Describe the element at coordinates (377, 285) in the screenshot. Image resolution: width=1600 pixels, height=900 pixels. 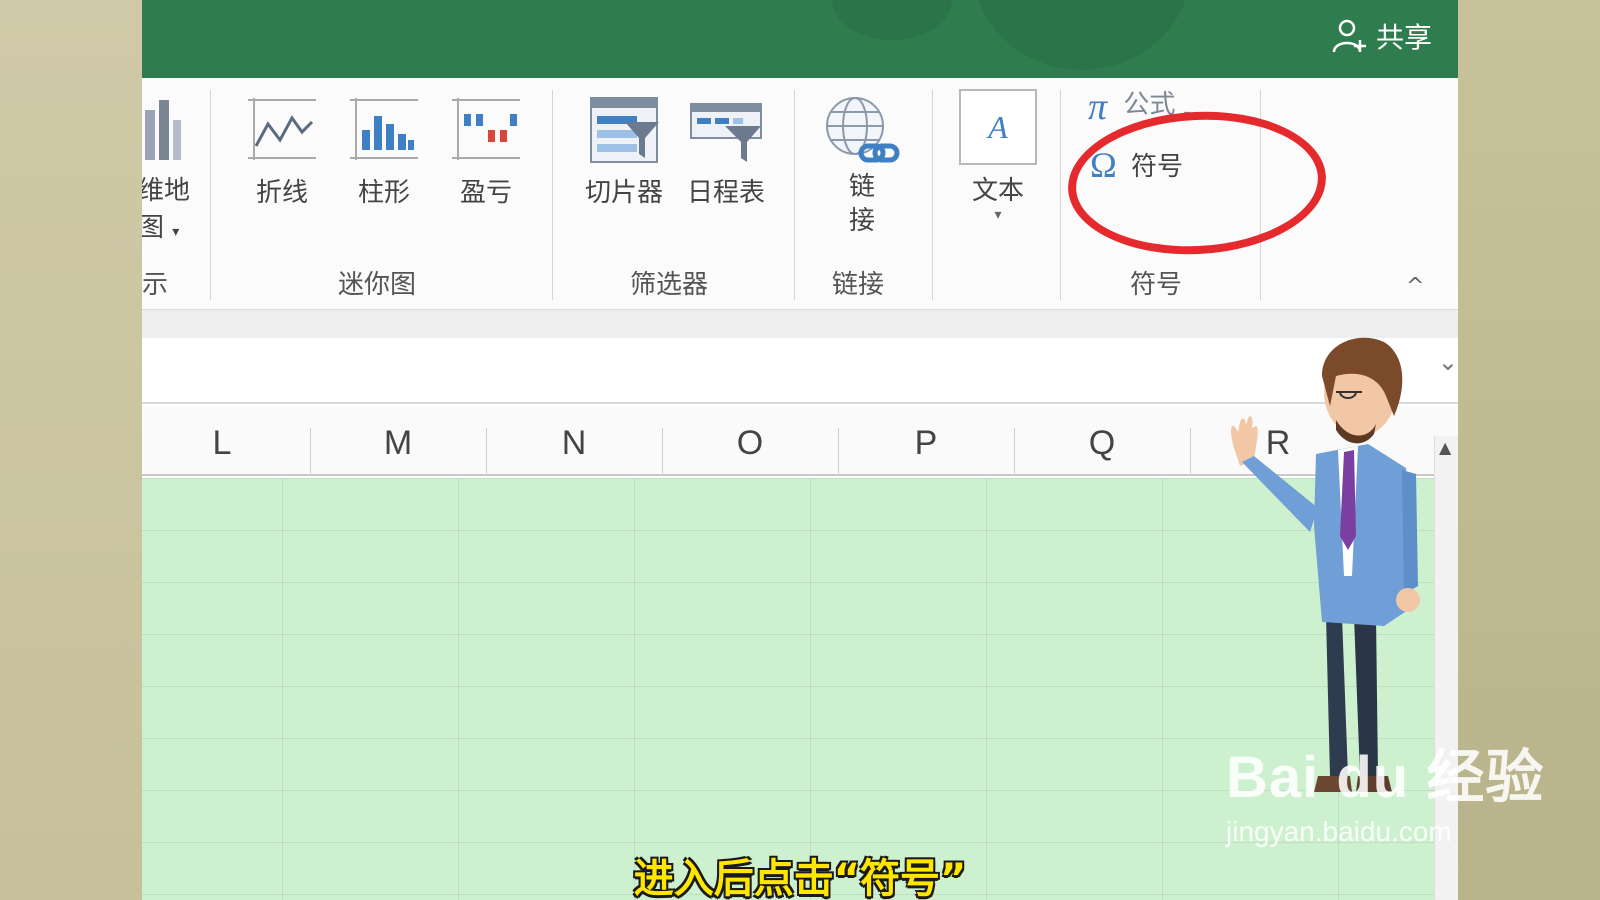
I see `group-label-sparklines: 迷你图` at that location.